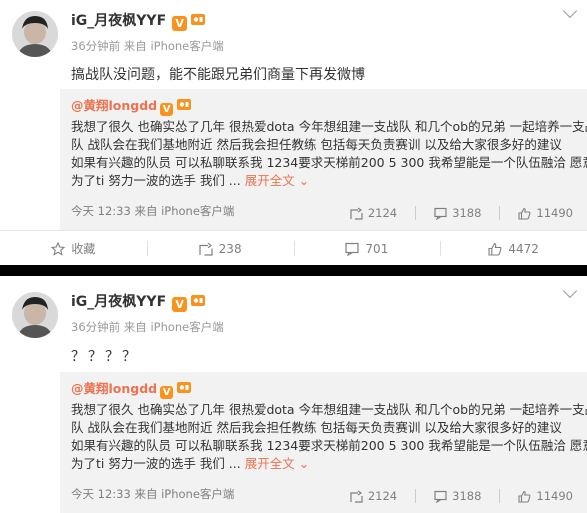 This screenshot has width=587, height=513. Describe the element at coordinates (58, 248) in the screenshot. I see `star-icon` at that location.